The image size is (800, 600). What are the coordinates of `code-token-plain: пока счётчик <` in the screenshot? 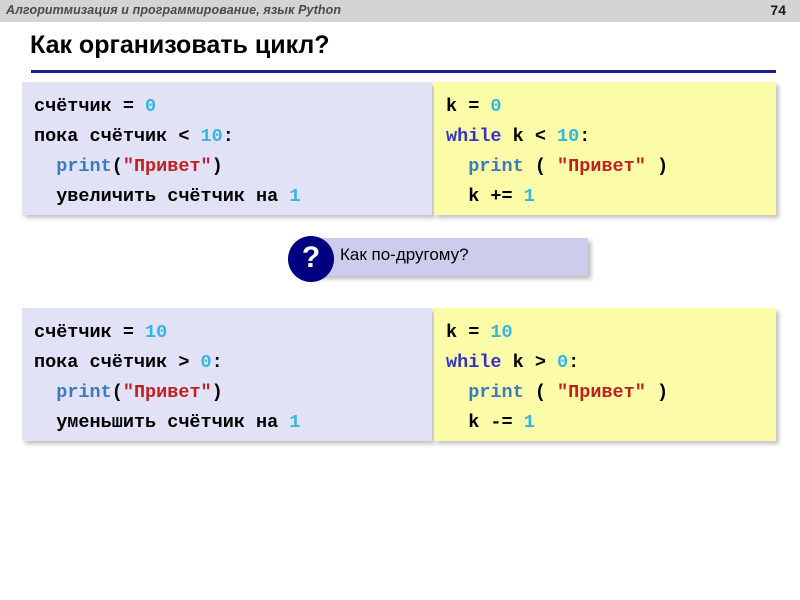 It's located at (117, 136).